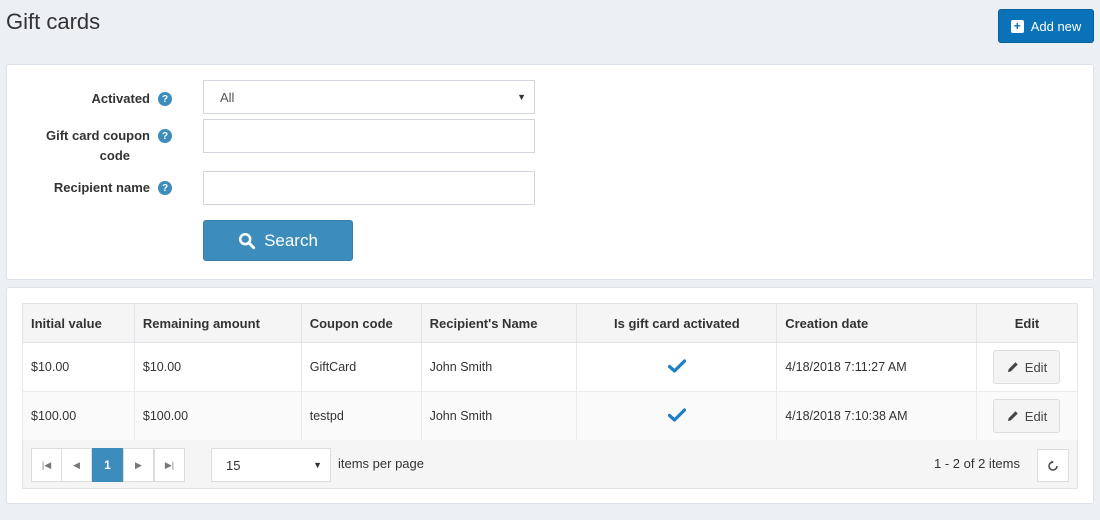 This screenshot has height=520, width=1100. What do you see at coordinates (361, 367) in the screenshot?
I see `cell-coupon-code: GiftCard` at bounding box center [361, 367].